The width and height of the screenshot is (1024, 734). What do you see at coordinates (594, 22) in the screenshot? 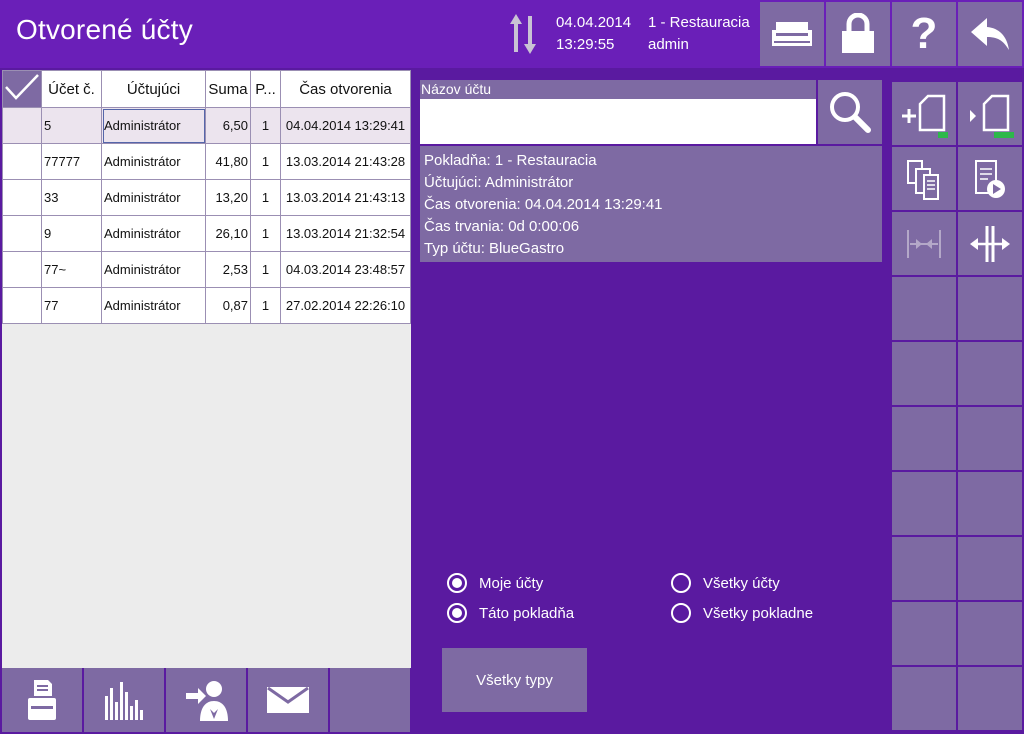
I see `header-date: 04.04.2014` at bounding box center [594, 22].